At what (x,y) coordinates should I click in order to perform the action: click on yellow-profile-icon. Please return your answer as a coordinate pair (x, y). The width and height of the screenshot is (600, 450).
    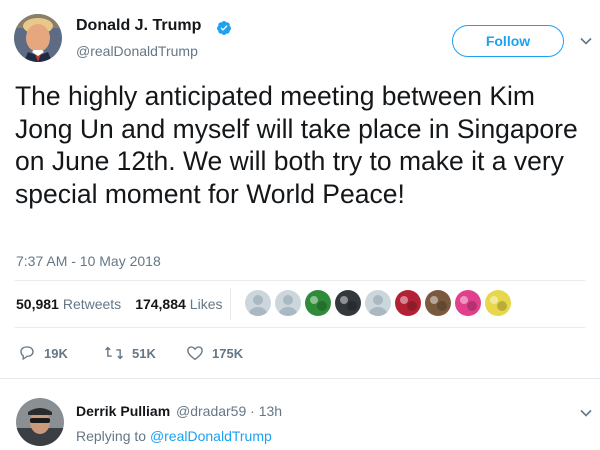
    Looking at the image, I should click on (498, 303).